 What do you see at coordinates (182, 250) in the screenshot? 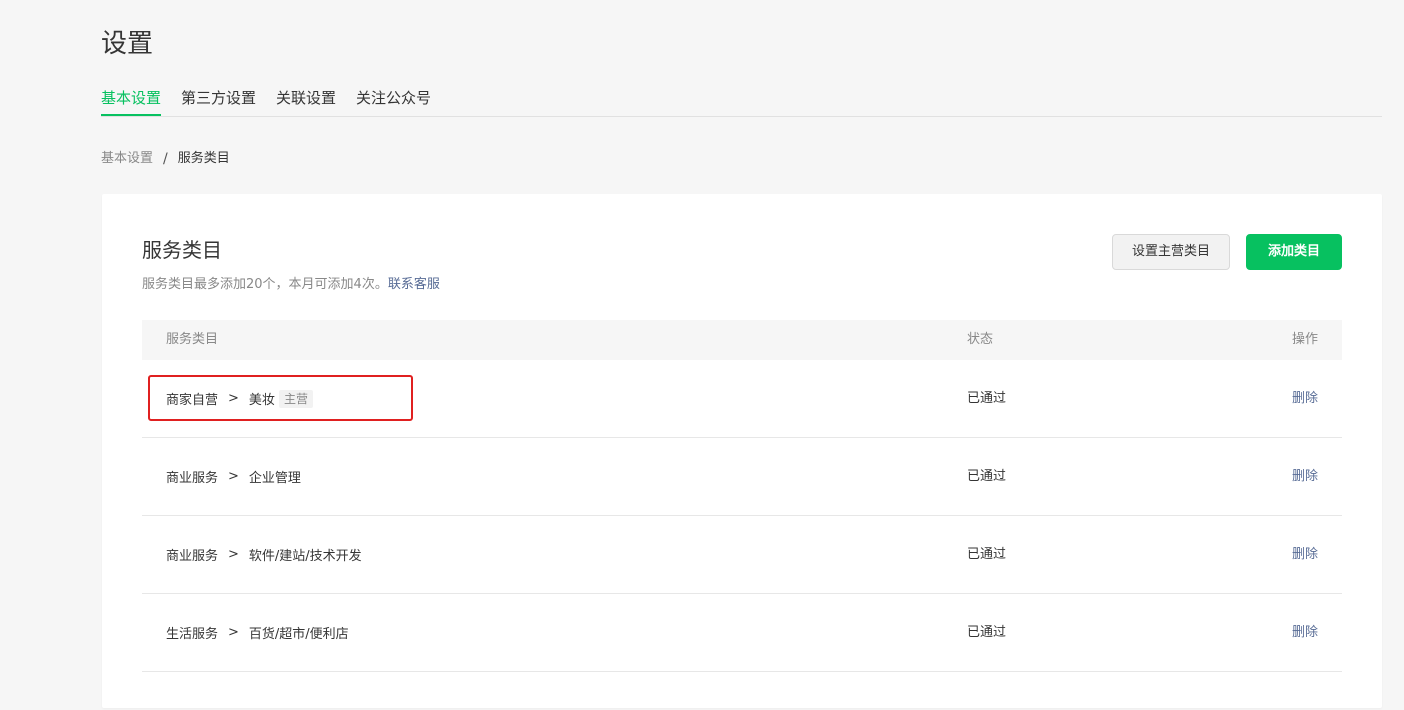
I see `section-title: 服务类目` at bounding box center [182, 250].